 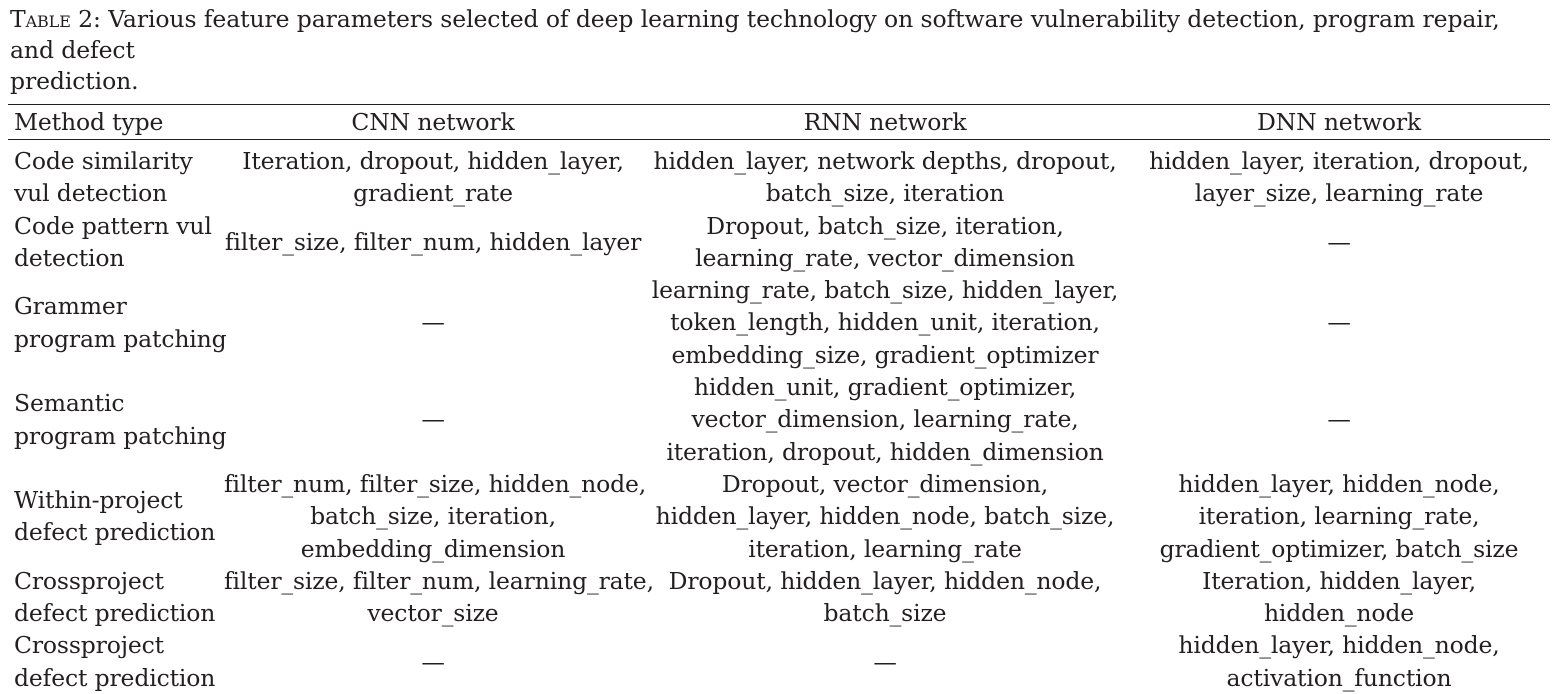 I want to click on dnn-cell: Iteration, hidden_layer, hidden_node, so click(x=1339, y=597).